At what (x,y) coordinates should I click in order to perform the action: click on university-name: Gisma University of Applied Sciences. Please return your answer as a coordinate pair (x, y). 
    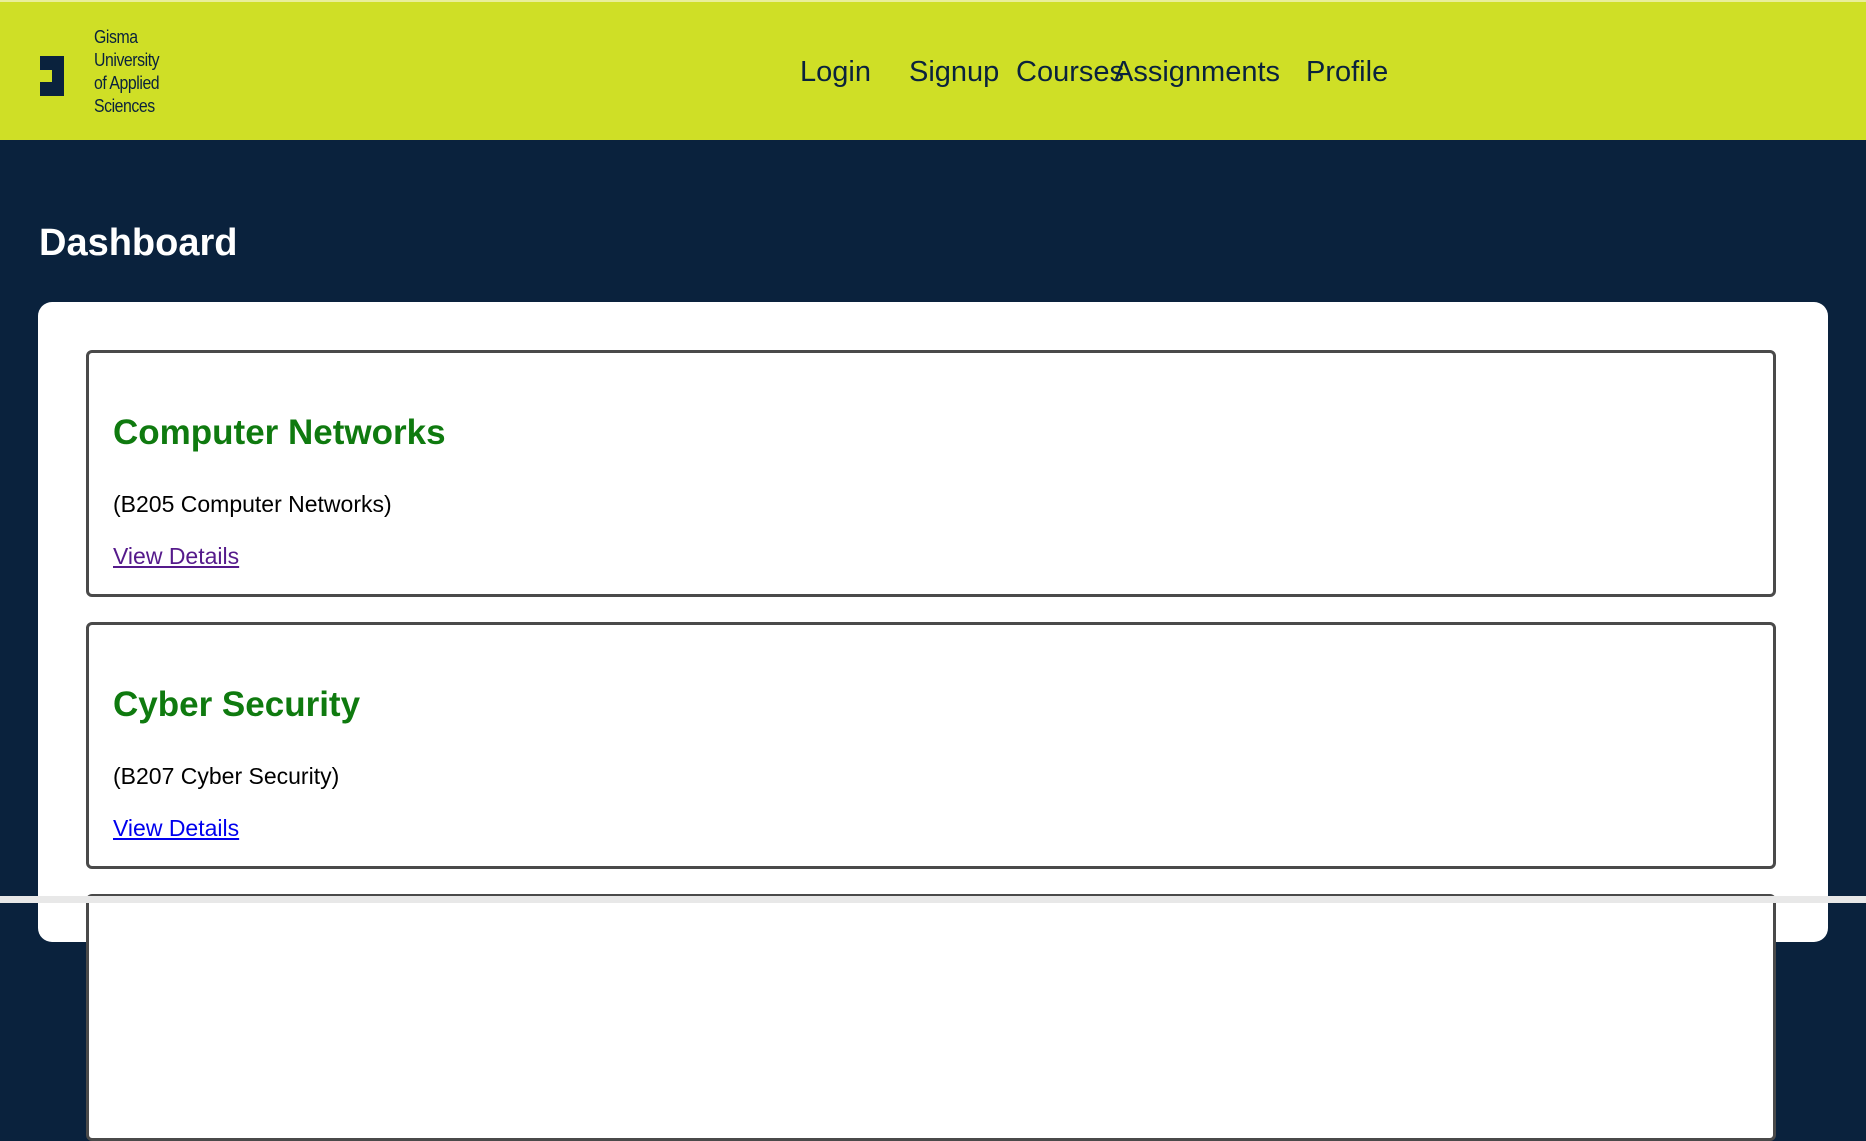
    Looking at the image, I should click on (127, 72).